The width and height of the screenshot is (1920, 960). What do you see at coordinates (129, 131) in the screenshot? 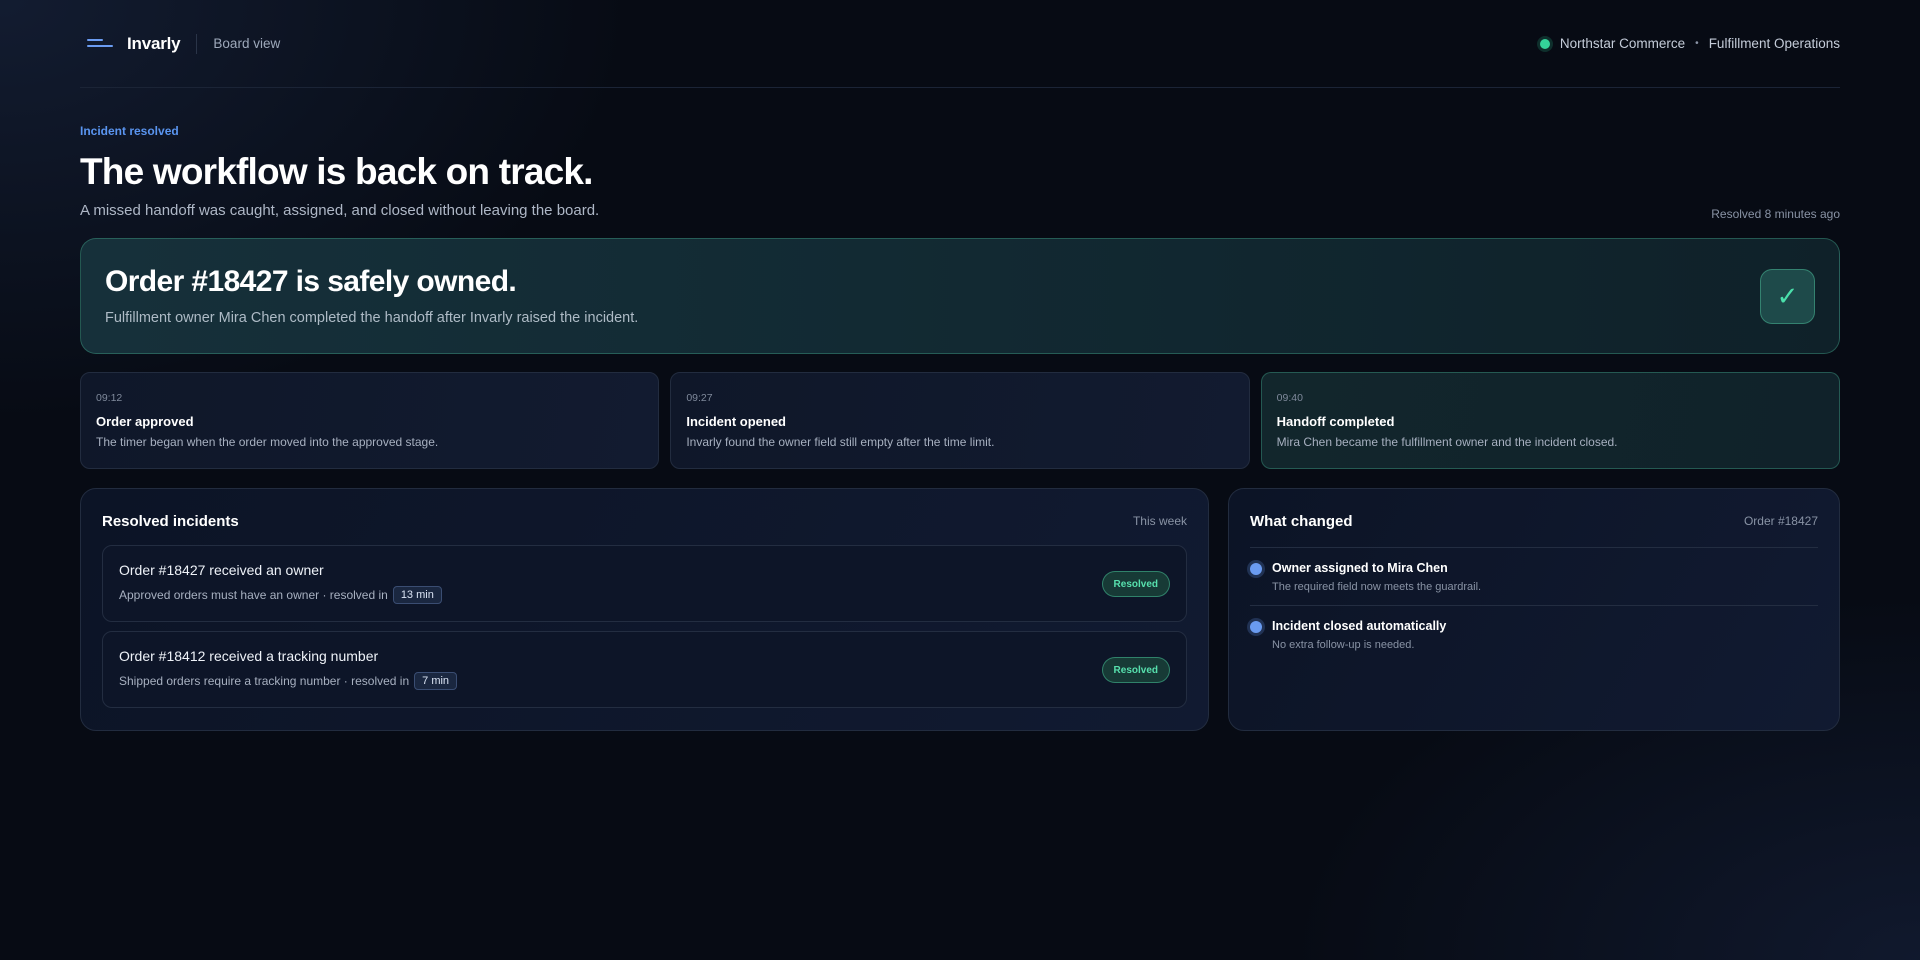
I see `hero-eyebrow: Incident resolved` at bounding box center [129, 131].